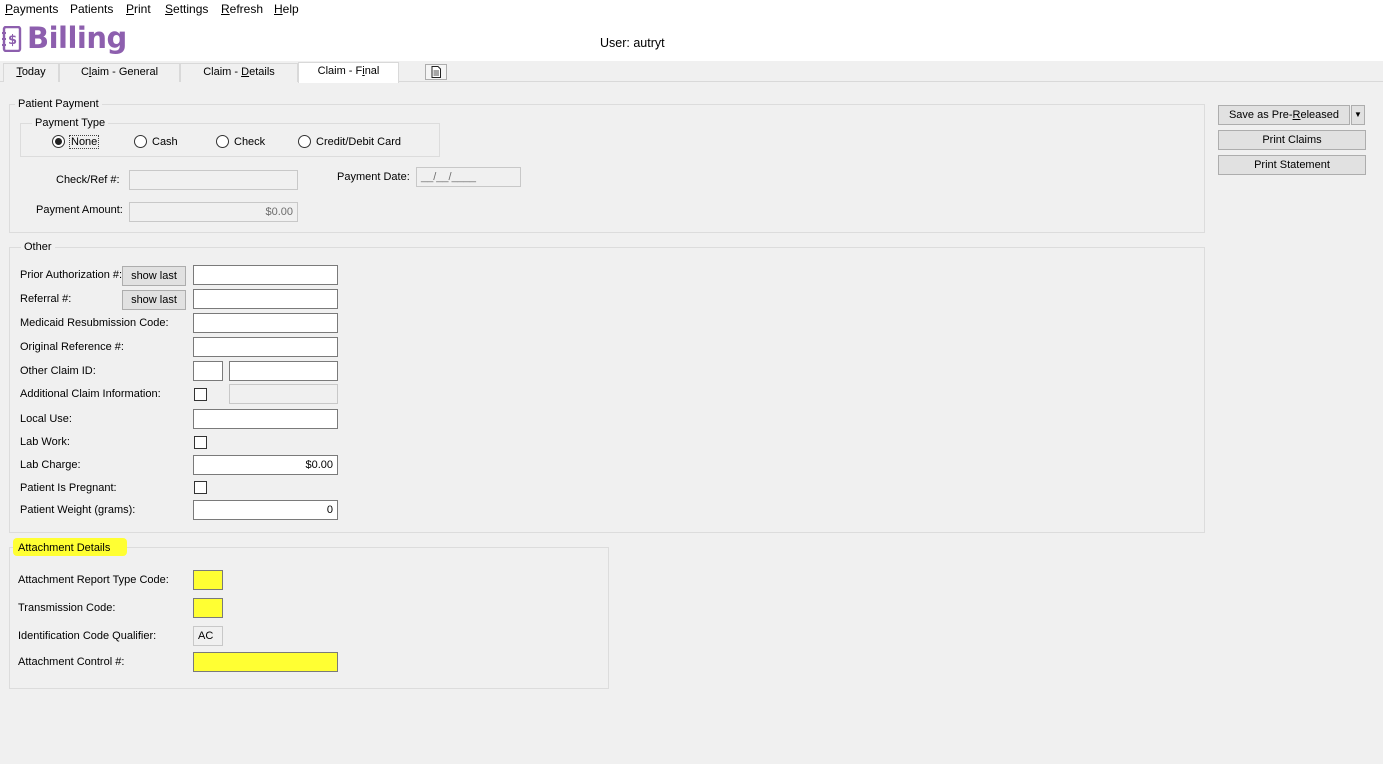  I want to click on lab-charge-label: Lab Charge:, so click(50, 465).